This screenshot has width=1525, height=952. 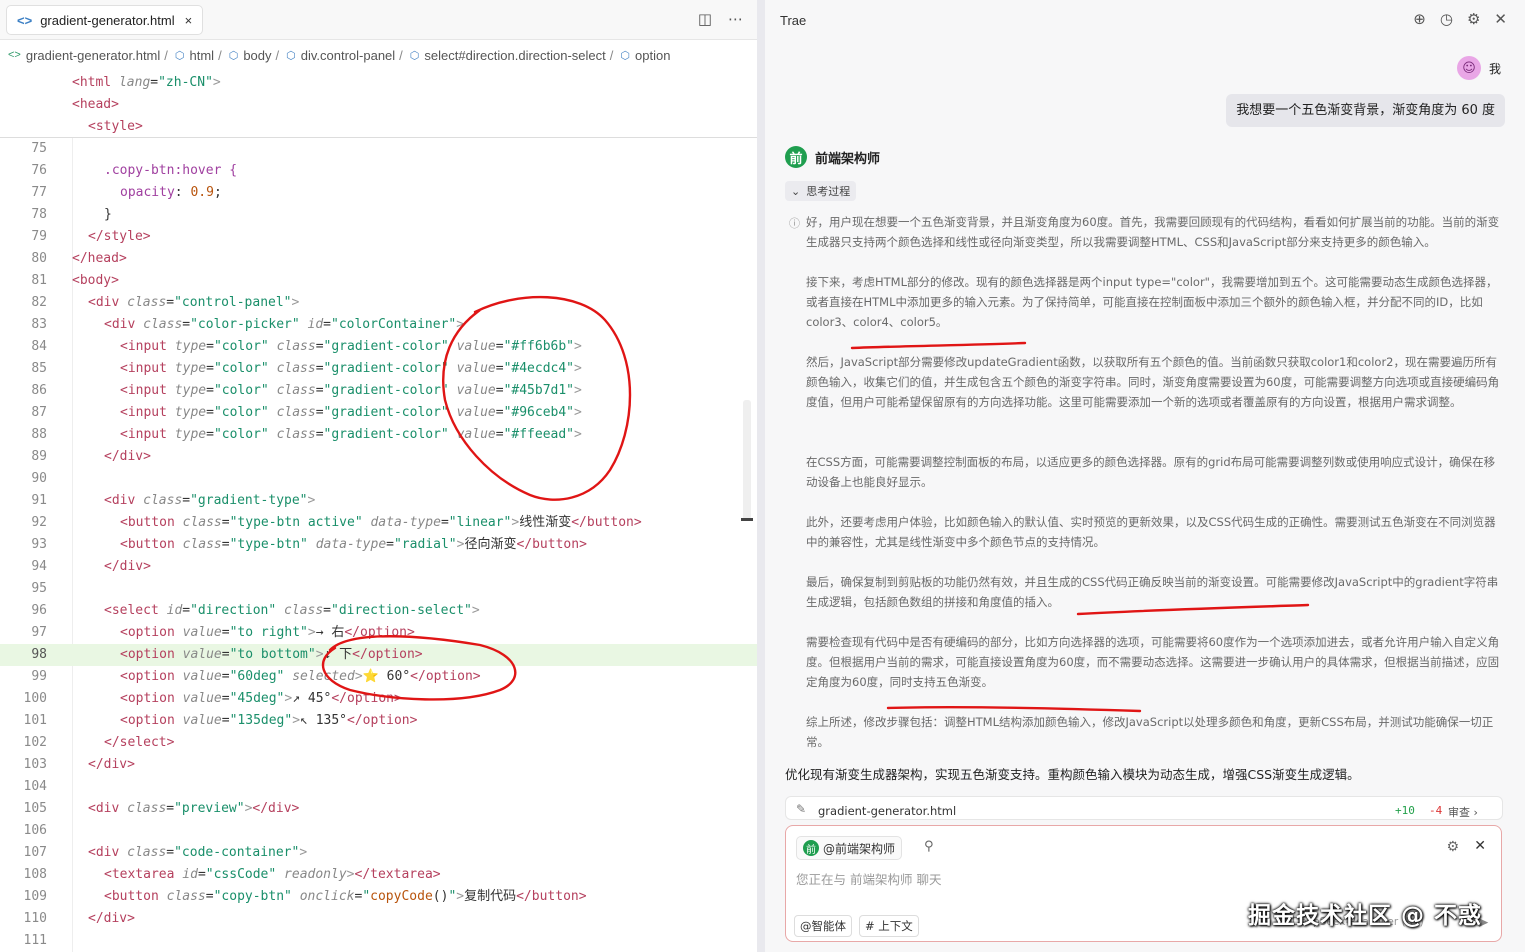 I want to click on user-message: 我想要一个五色渐变背景，渐变角度为 60 度, so click(x=1365, y=110).